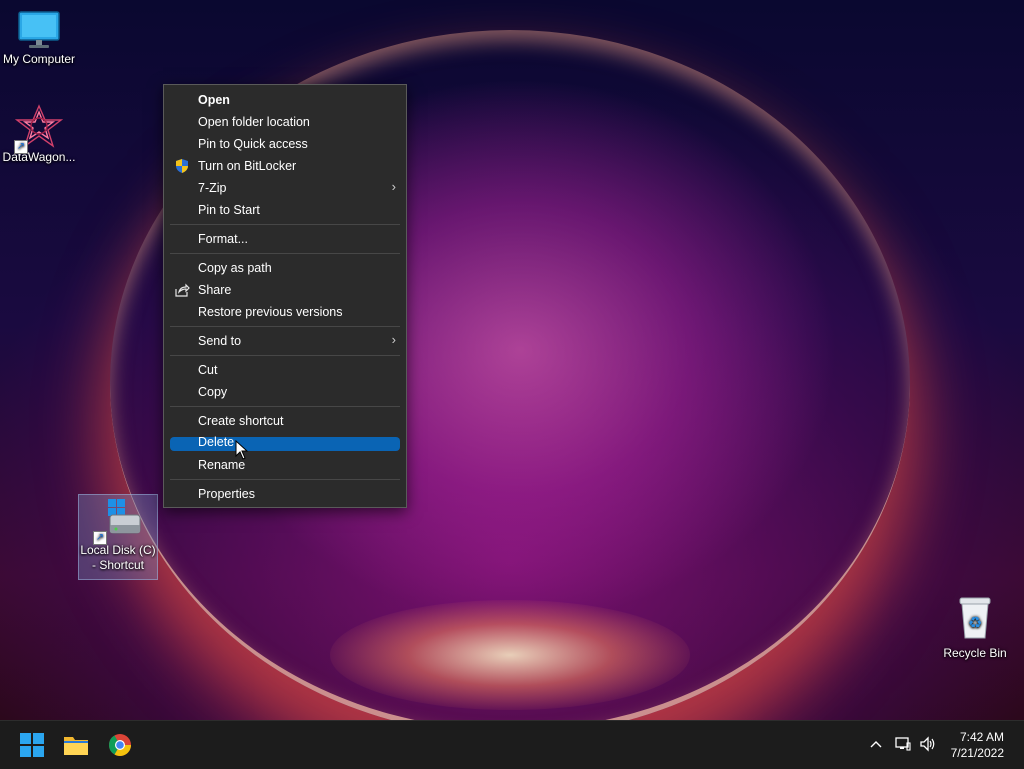 This screenshot has width=1024, height=769. Describe the element at coordinates (285, 210) in the screenshot. I see `menu-item-pin-to-start: Pin to Start` at that location.